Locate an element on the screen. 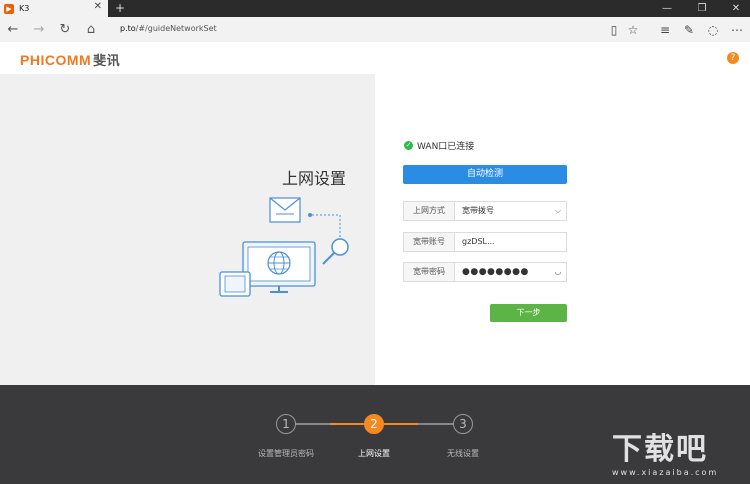  tab-close-button: ✕ is located at coordinates (98, 6).